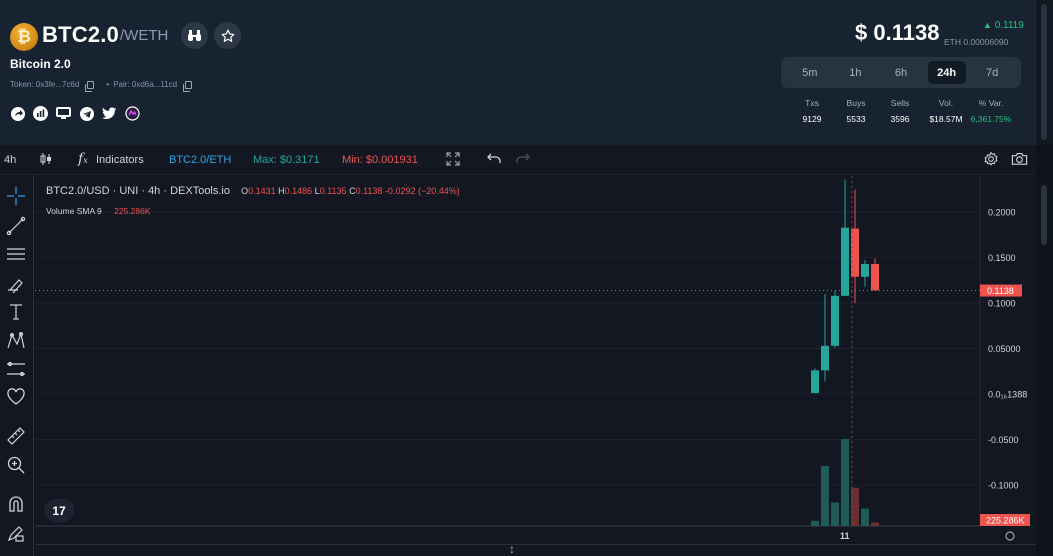  I want to click on max-price: Max: $0.3171, so click(286, 160).